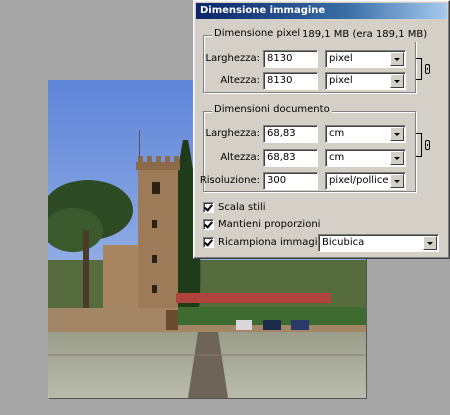  What do you see at coordinates (365, 35) in the screenshot?
I see `pixel-size-text: 189,1 MB (era 189,1 MB)` at bounding box center [365, 35].